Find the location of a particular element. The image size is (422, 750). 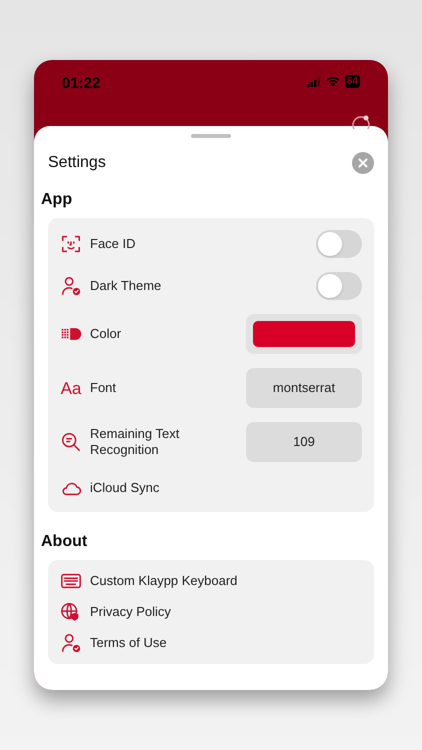

sheet-title: Settings is located at coordinates (77, 163).